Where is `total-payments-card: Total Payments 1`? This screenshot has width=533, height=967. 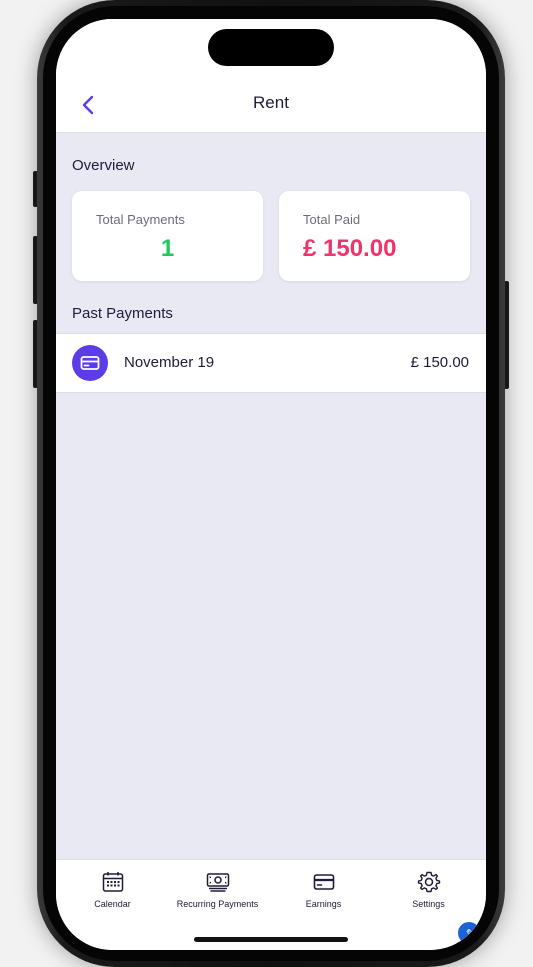
total-payments-card: Total Payments 1 is located at coordinates (167, 236).